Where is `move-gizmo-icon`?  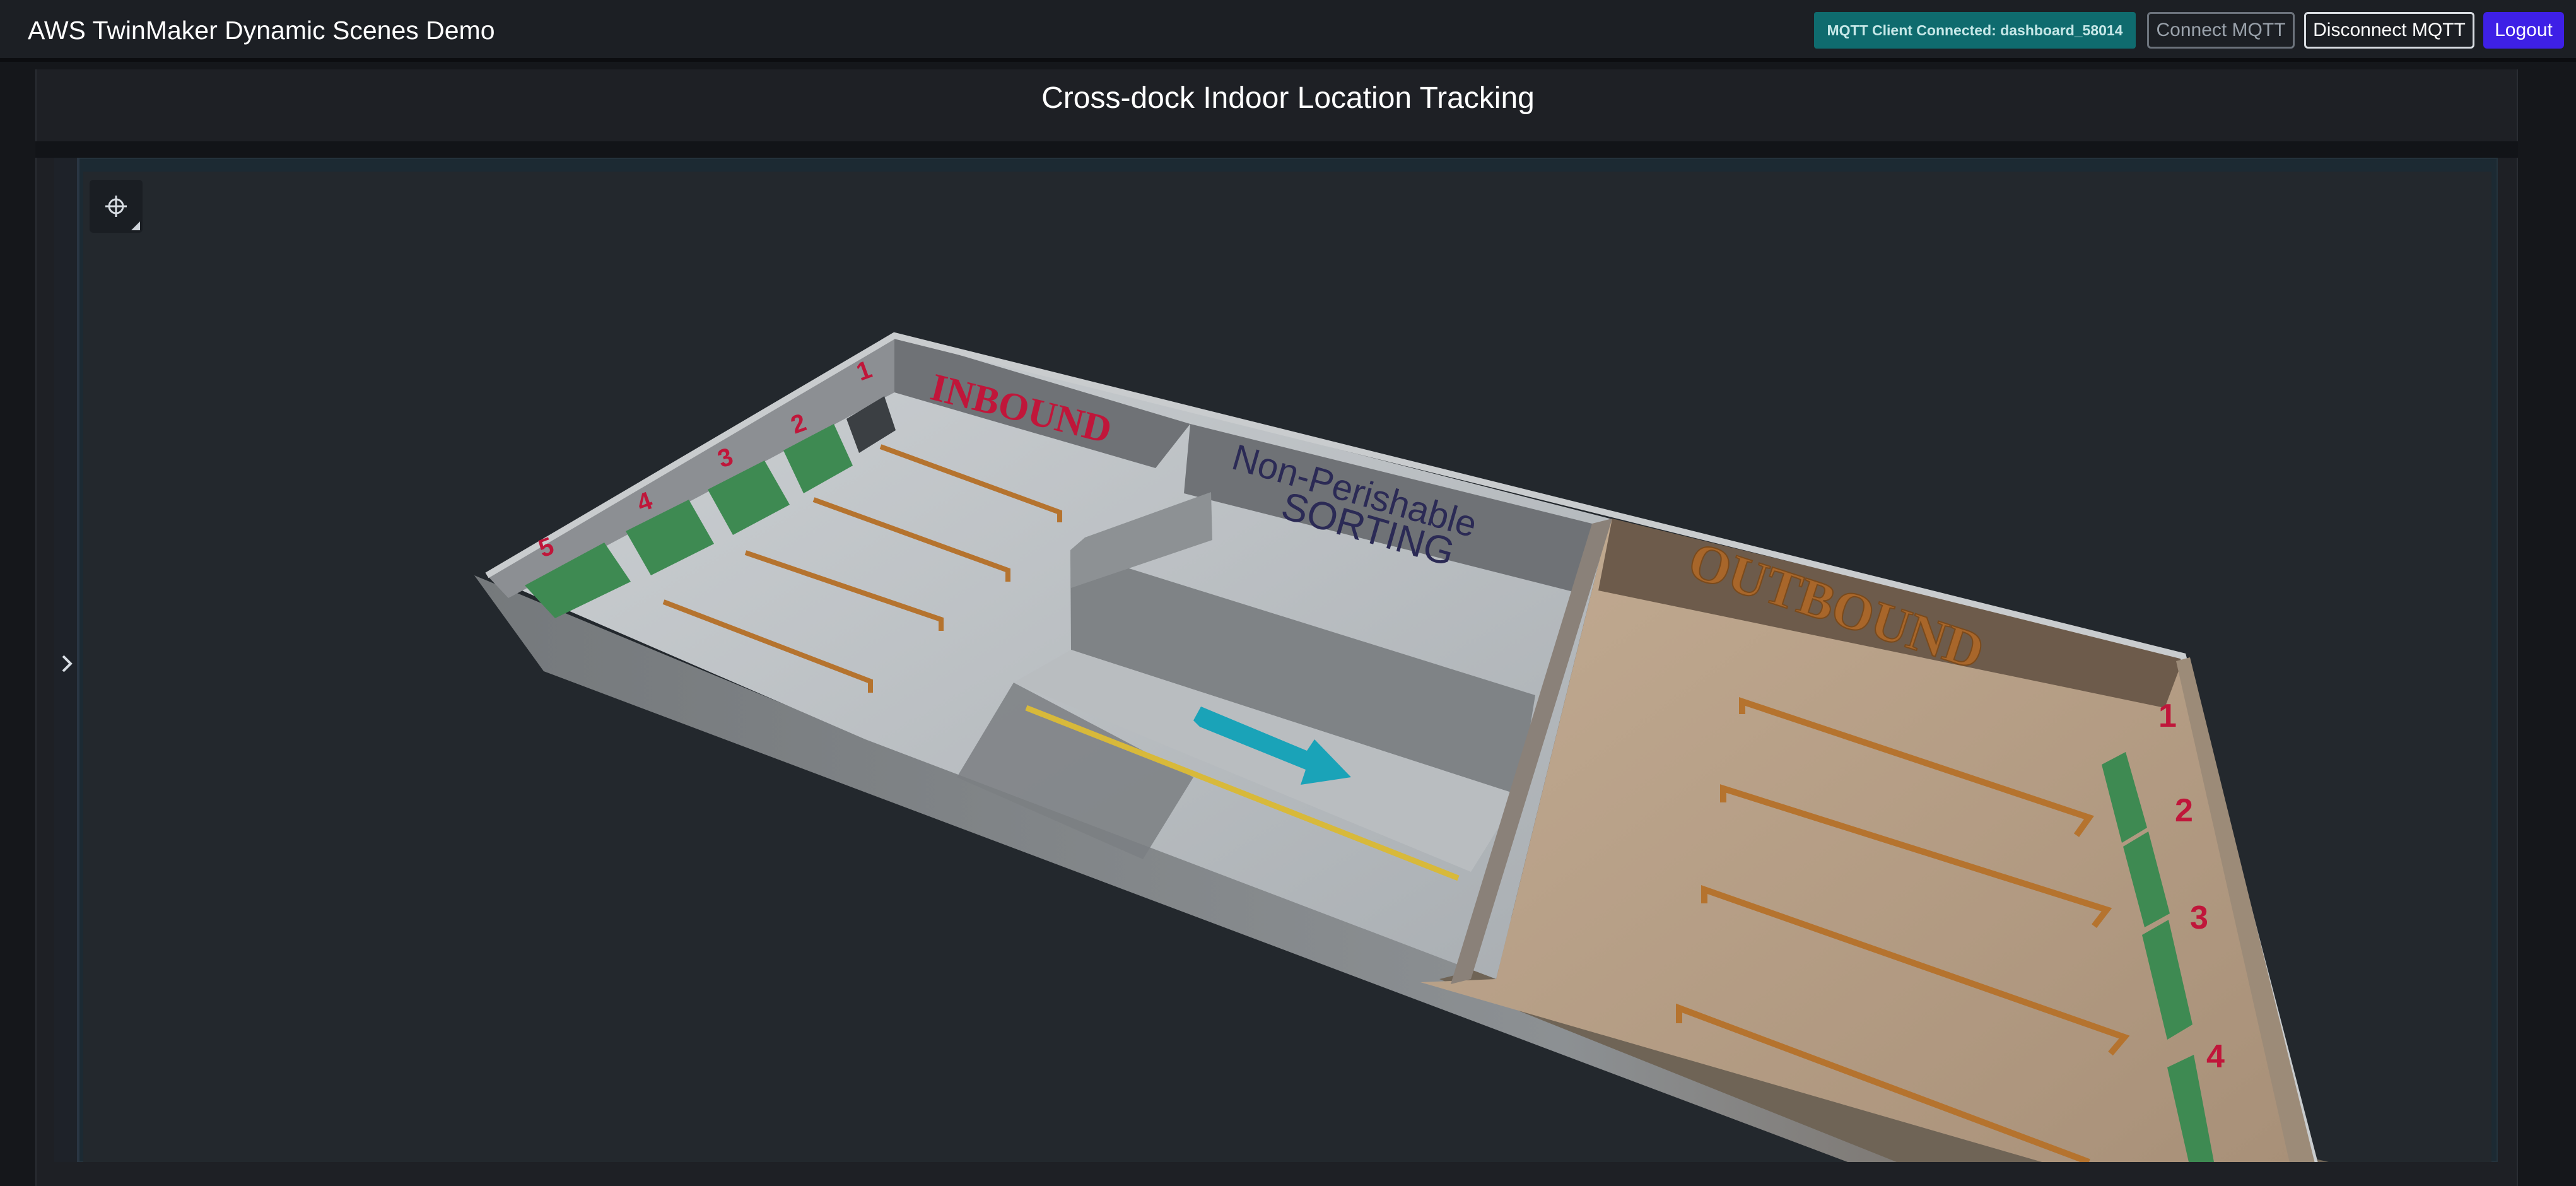
move-gizmo-icon is located at coordinates (116, 206).